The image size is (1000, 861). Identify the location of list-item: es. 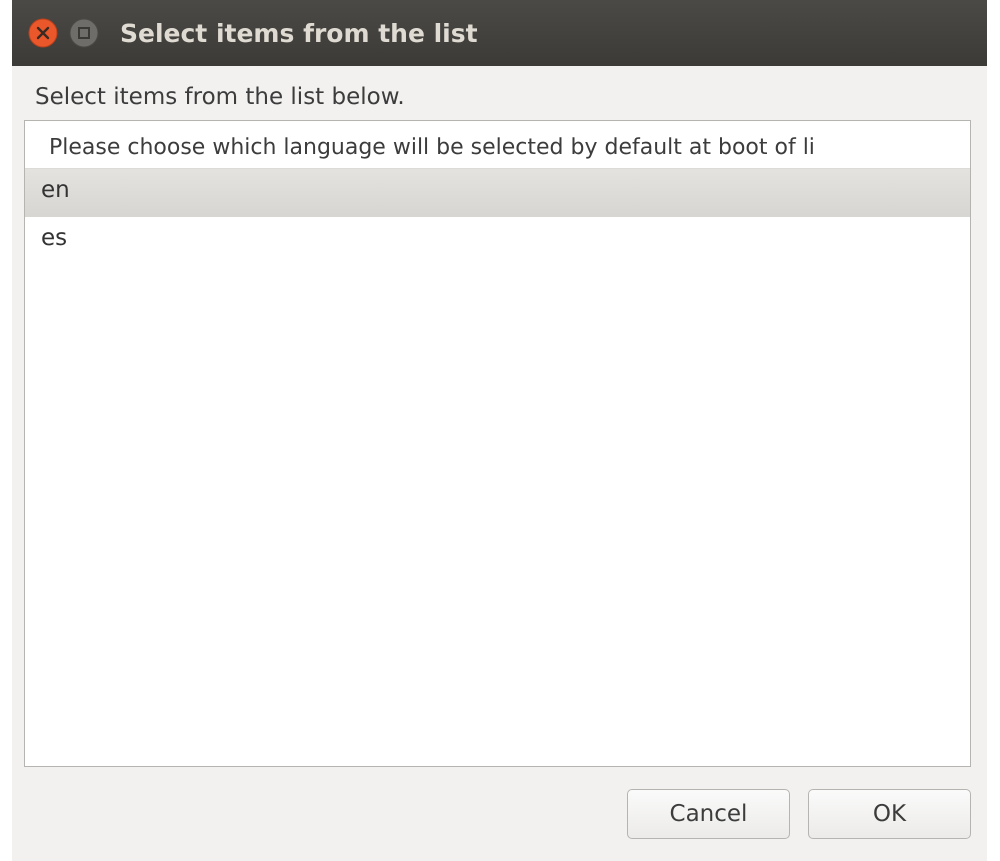
(497, 241).